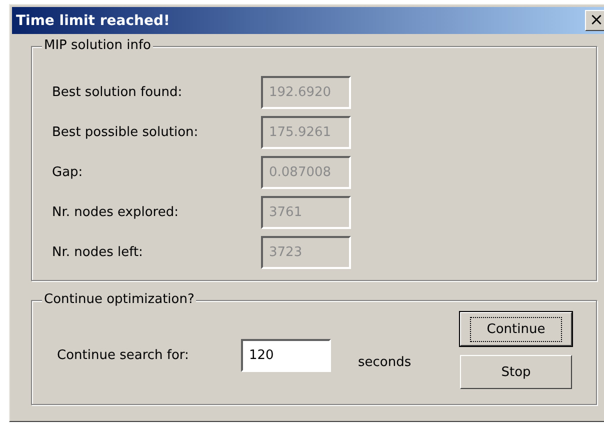  Describe the element at coordinates (516, 329) in the screenshot. I see `dialog-button: Continue` at that location.